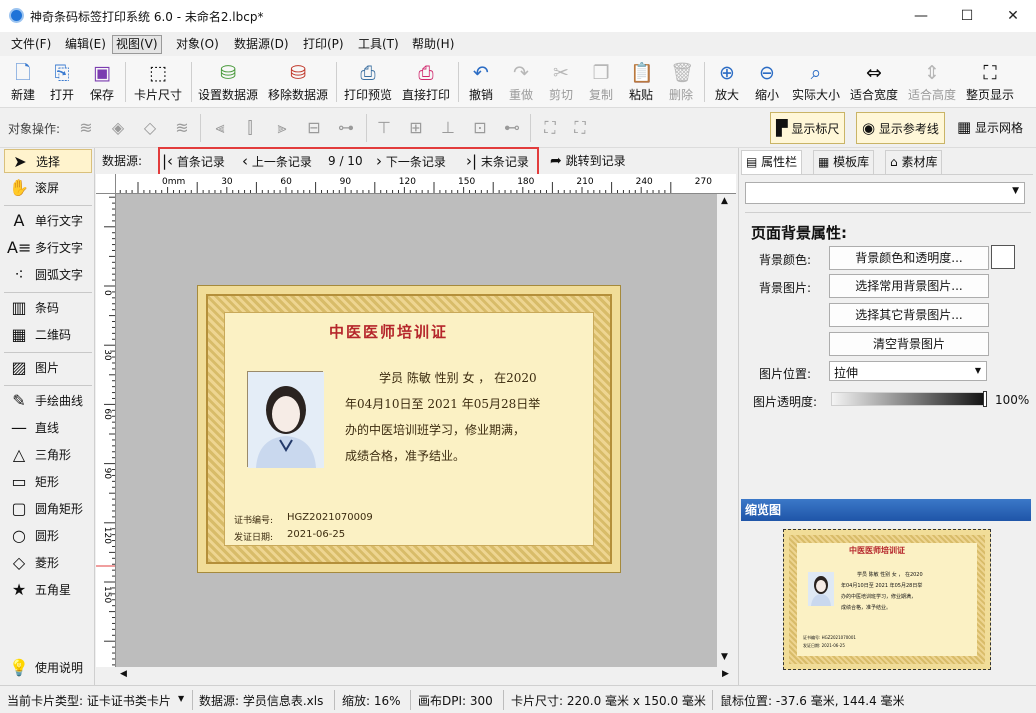  Describe the element at coordinates (48, 188) in the screenshot. I see `tool-scroll: ✋ 滚屏` at that location.